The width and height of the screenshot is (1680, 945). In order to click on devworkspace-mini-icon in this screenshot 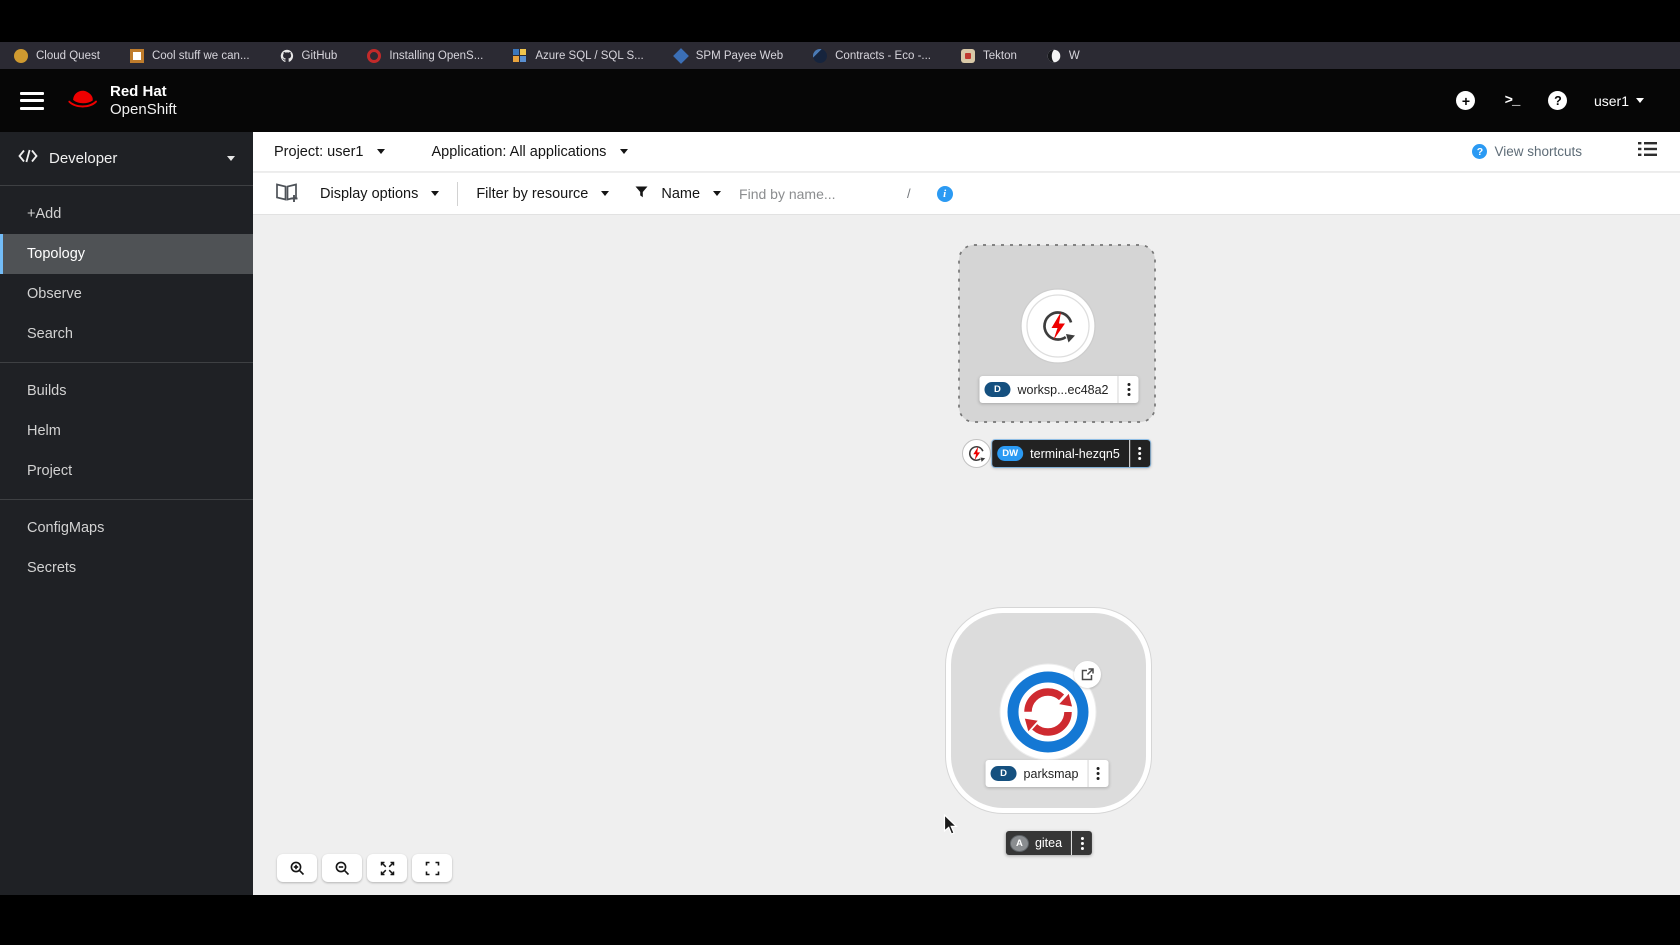, I will do `click(977, 453)`.